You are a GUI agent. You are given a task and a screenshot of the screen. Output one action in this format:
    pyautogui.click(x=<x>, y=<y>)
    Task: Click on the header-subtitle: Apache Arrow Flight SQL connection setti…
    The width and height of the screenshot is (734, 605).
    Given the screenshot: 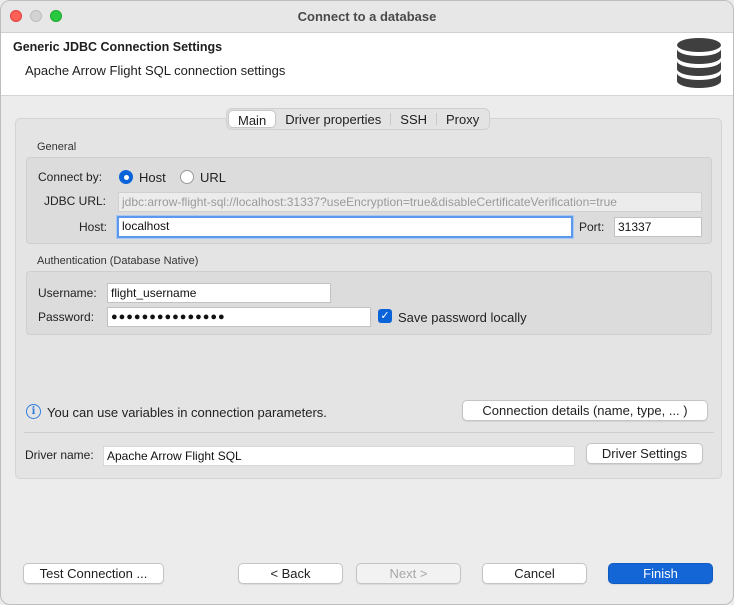 What is the action you would take?
    pyautogui.click(x=155, y=70)
    